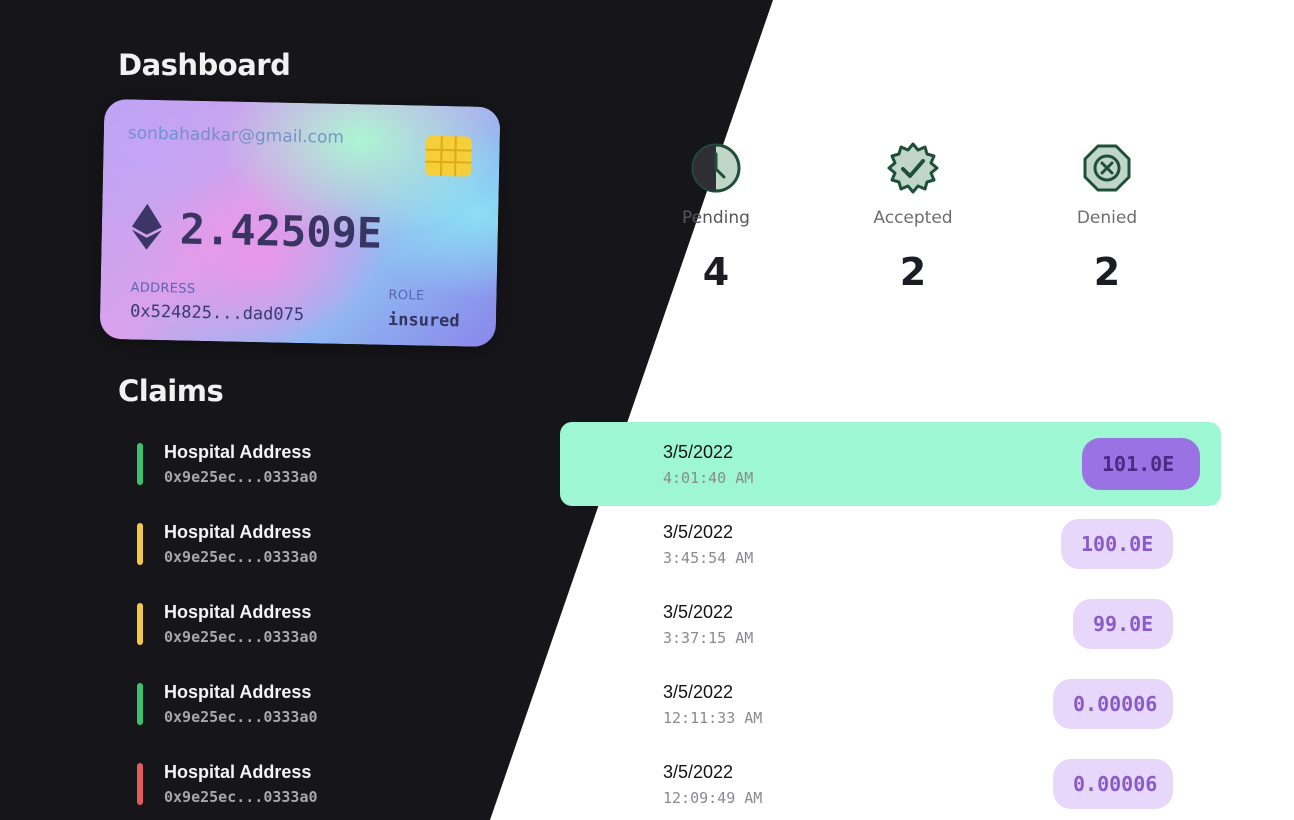 The width and height of the screenshot is (1294, 820). What do you see at coordinates (217, 313) in the screenshot?
I see `card-address: 0x524825...dad075` at bounding box center [217, 313].